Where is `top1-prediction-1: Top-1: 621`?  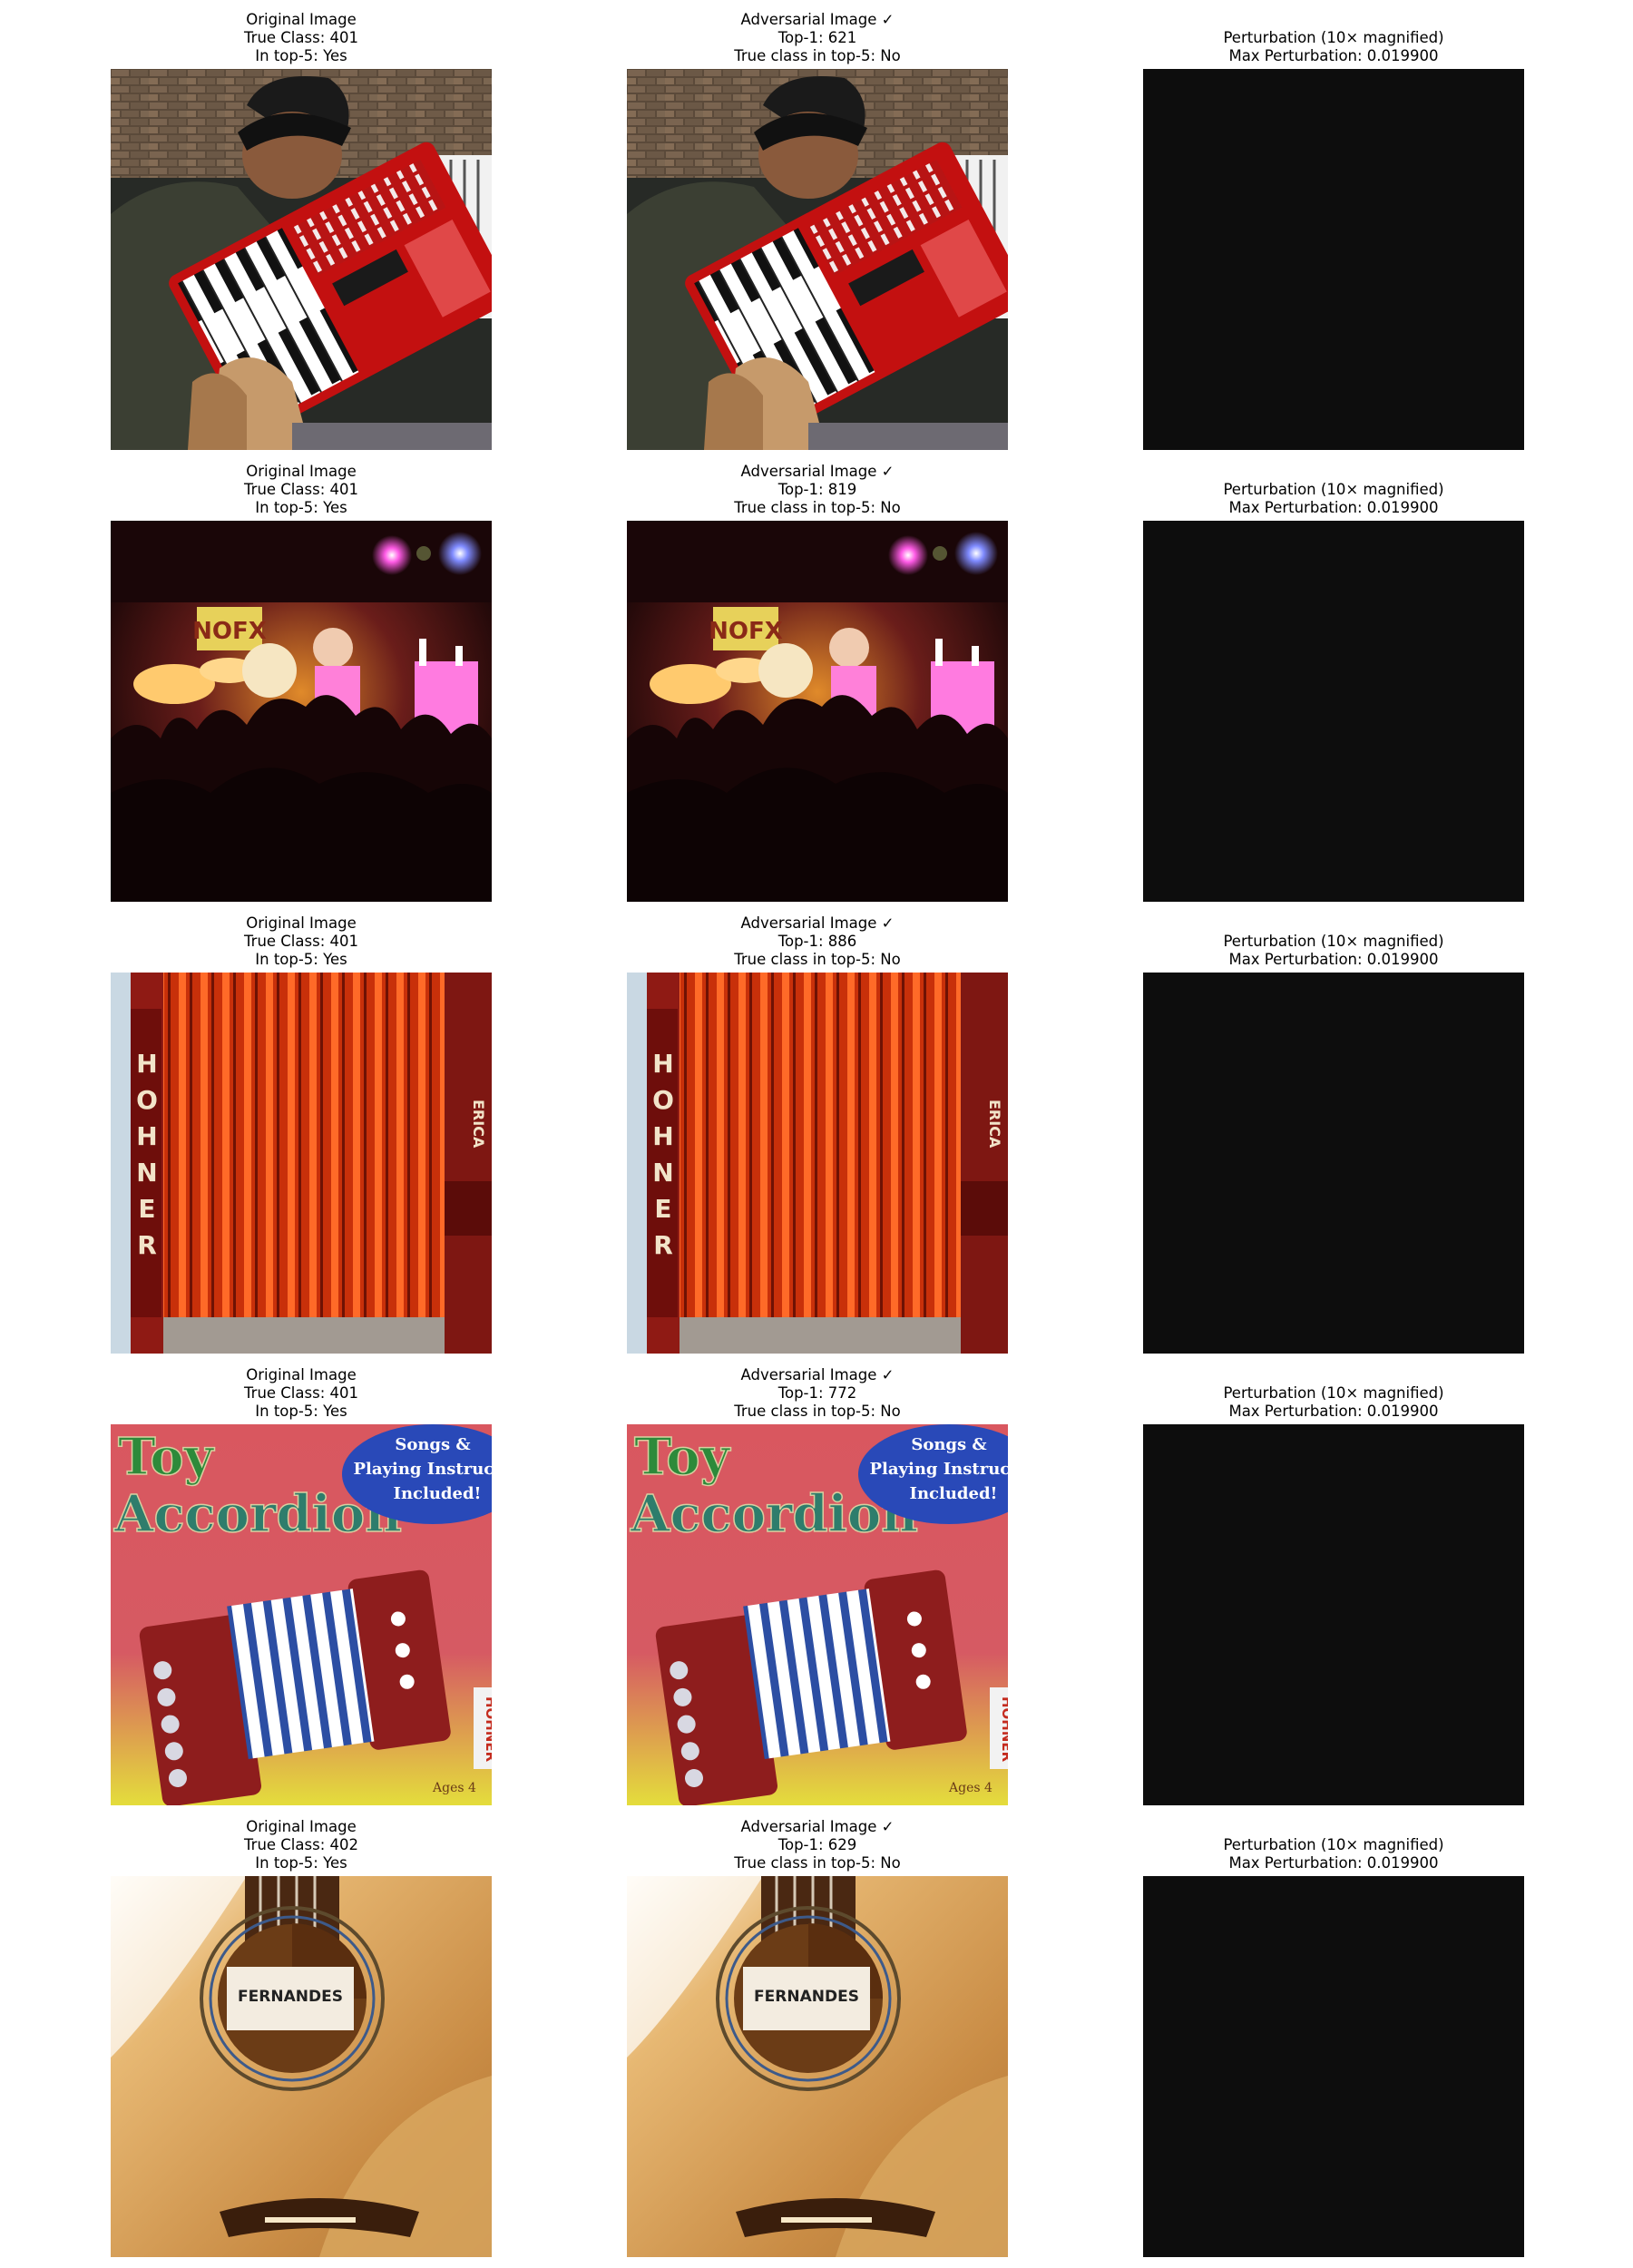
top1-prediction-1: Top-1: 621 is located at coordinates (817, 38).